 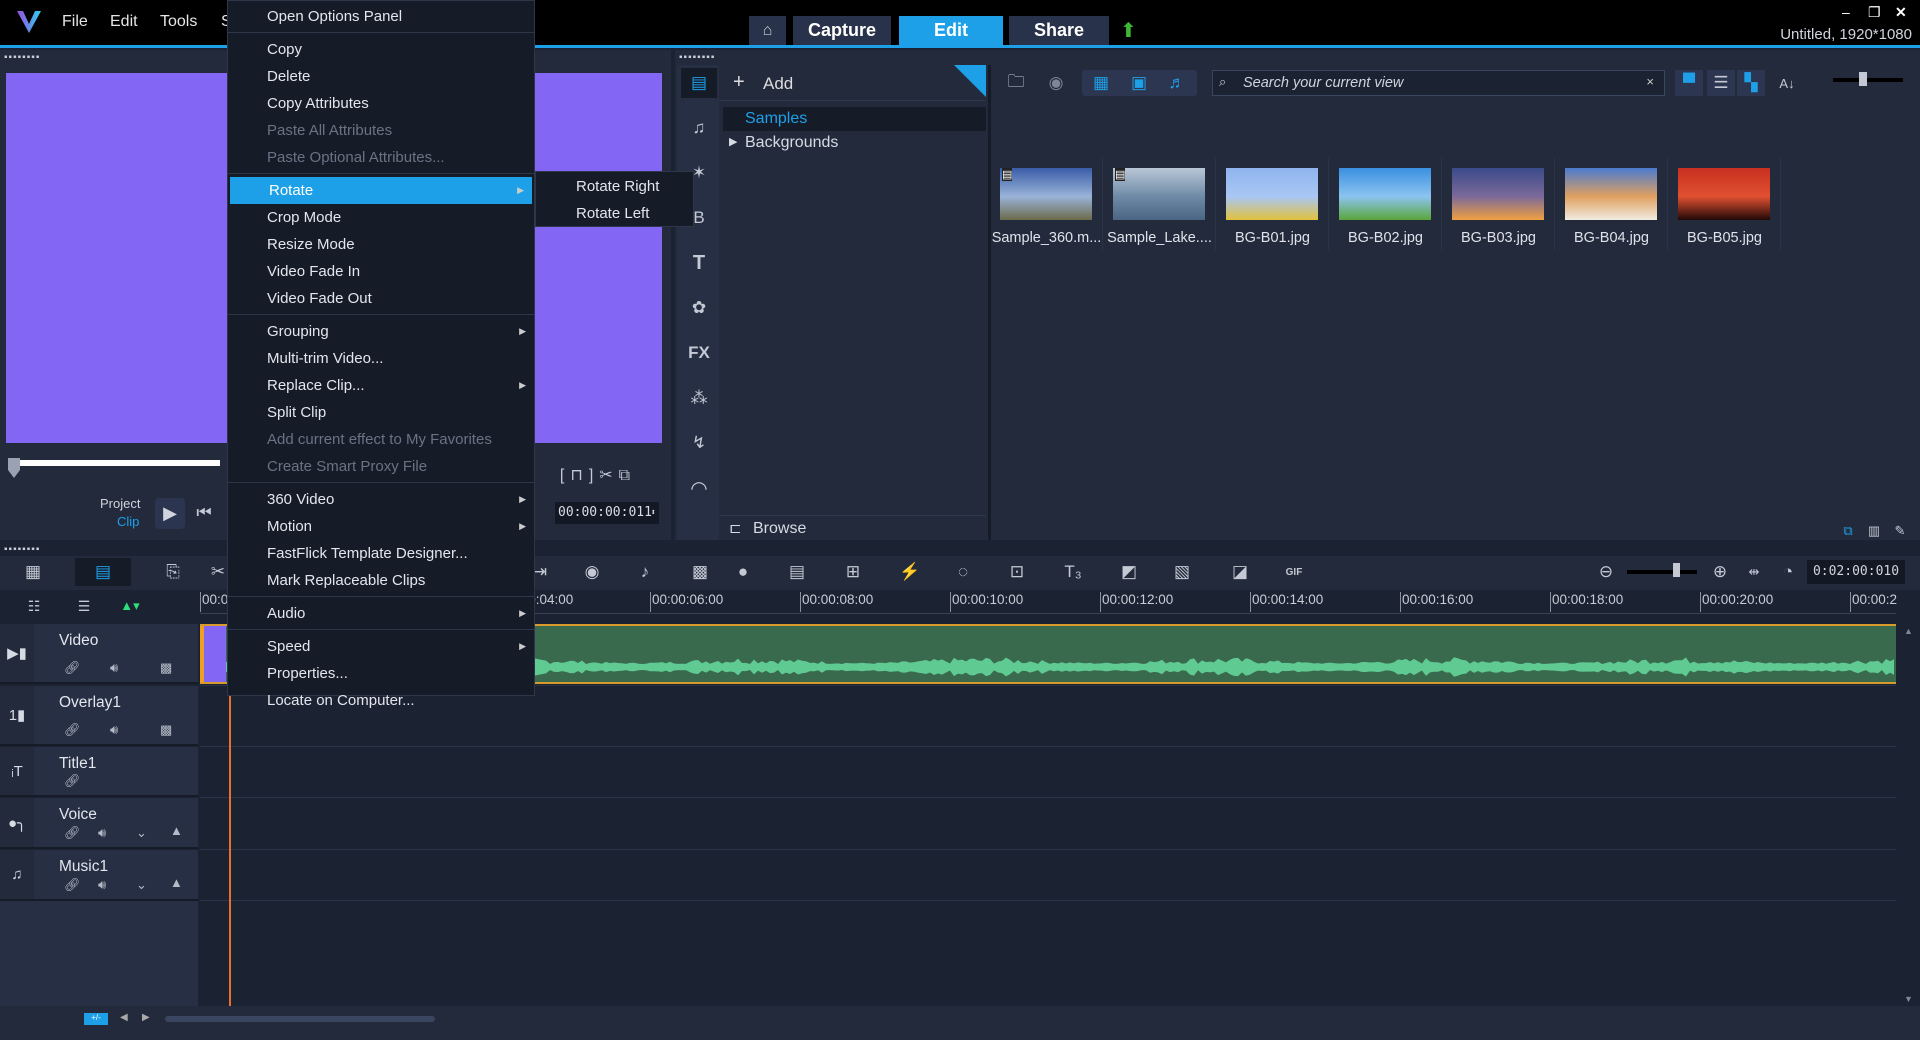 I want to click on menu-item-video-fade-in: Video Fade In, so click(x=381, y=271).